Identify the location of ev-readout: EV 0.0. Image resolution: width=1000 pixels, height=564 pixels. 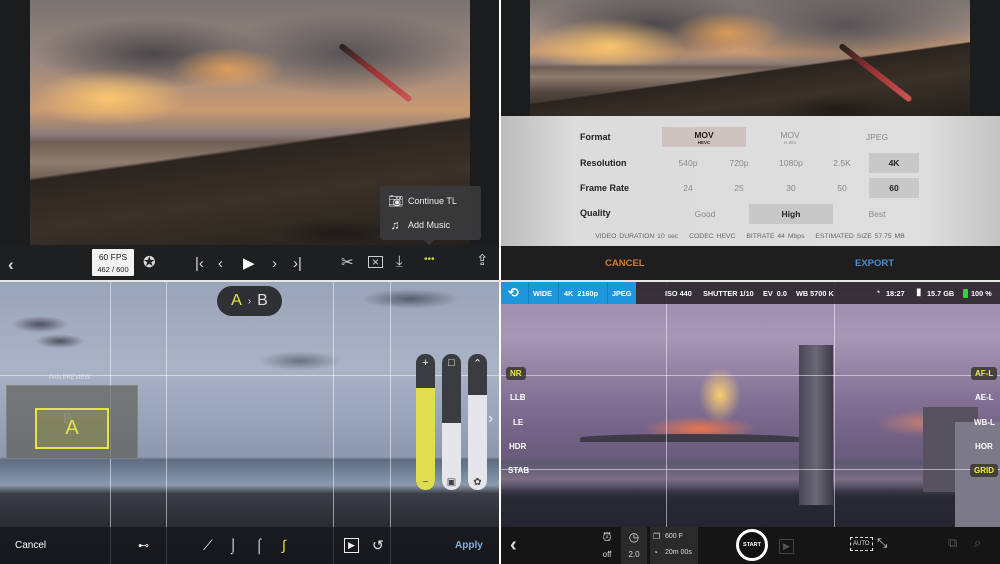
(775, 293).